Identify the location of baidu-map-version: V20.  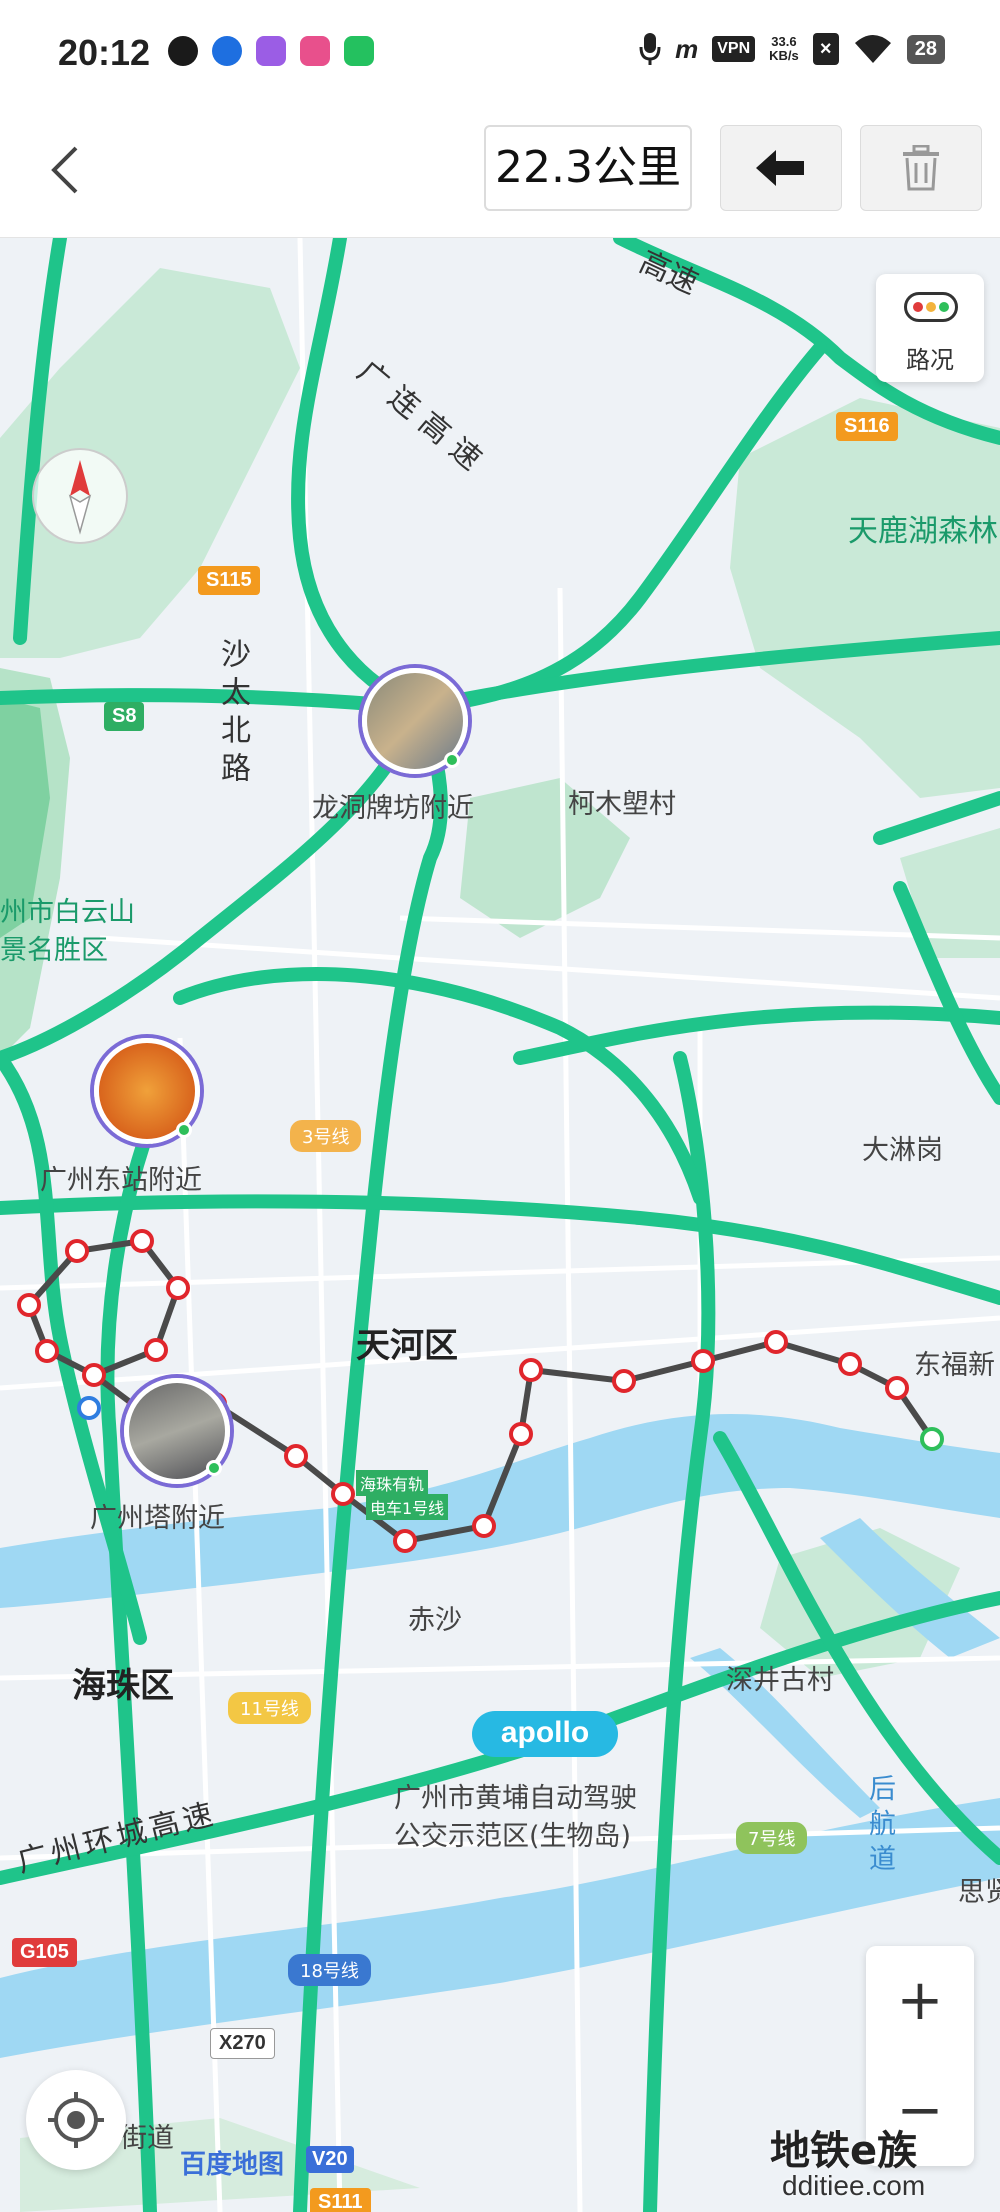
(330, 2159).